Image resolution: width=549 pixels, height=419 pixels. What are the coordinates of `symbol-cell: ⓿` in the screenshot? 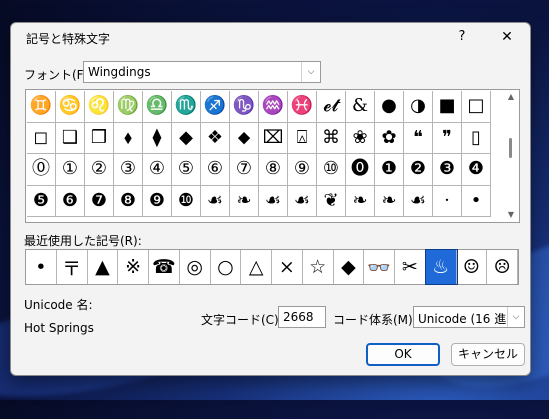 It's located at (360, 170).